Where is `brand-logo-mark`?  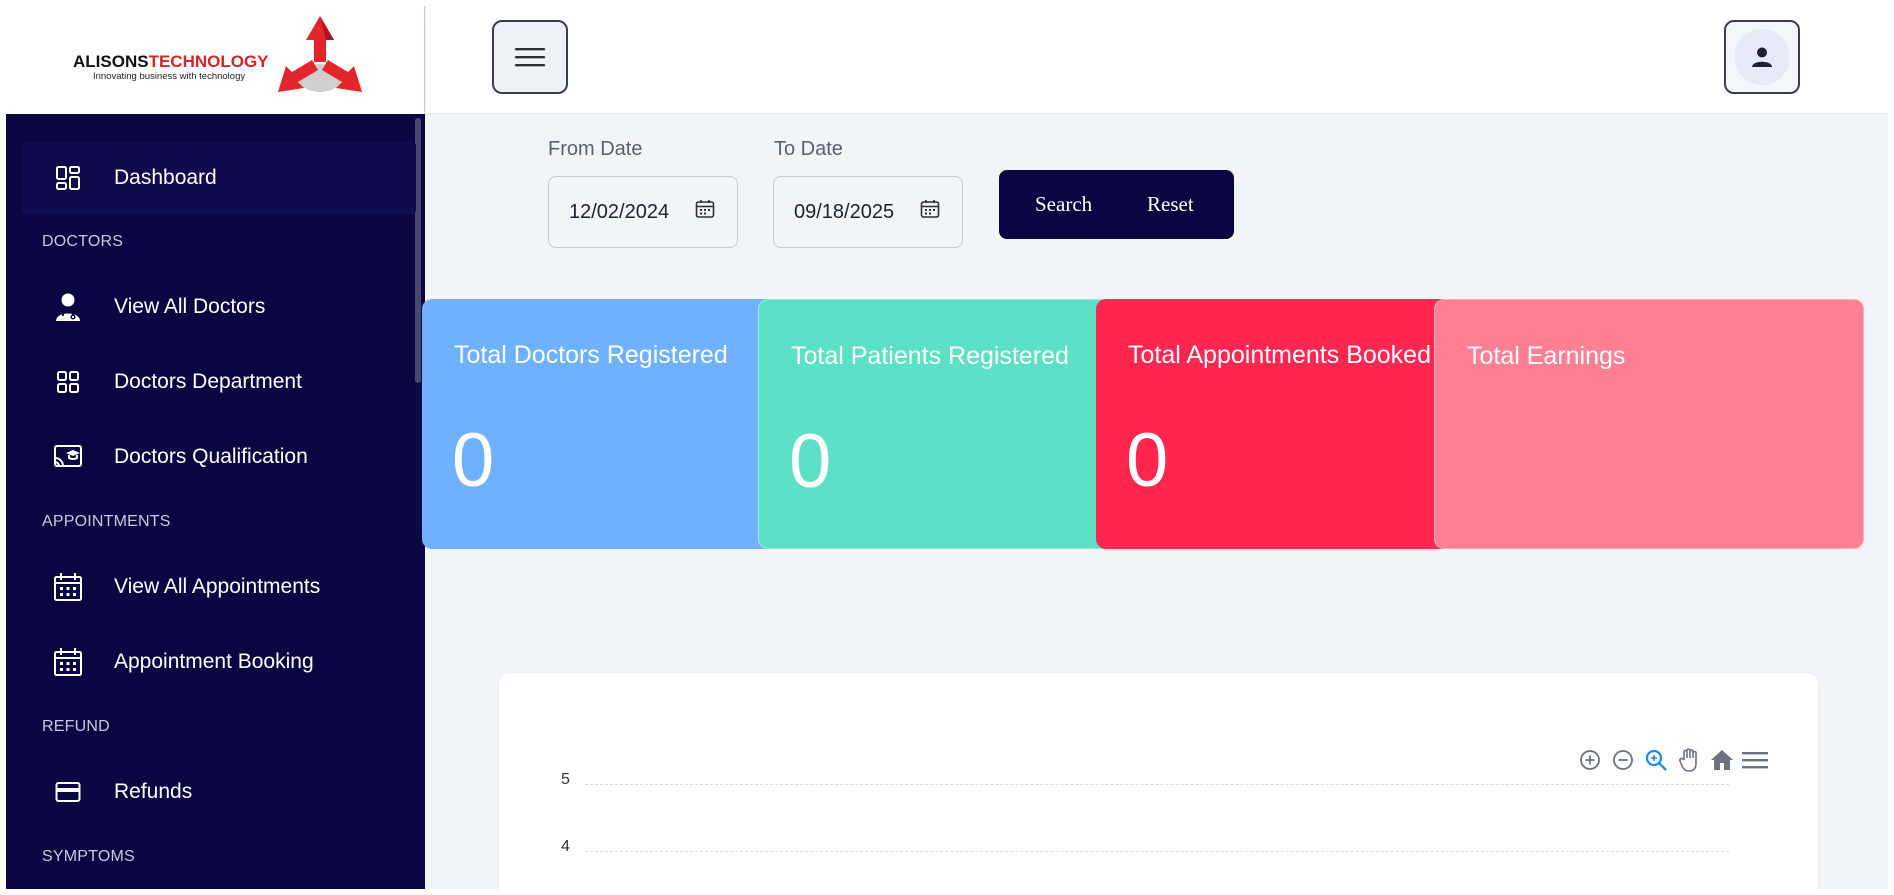
brand-logo-mark is located at coordinates (320, 54).